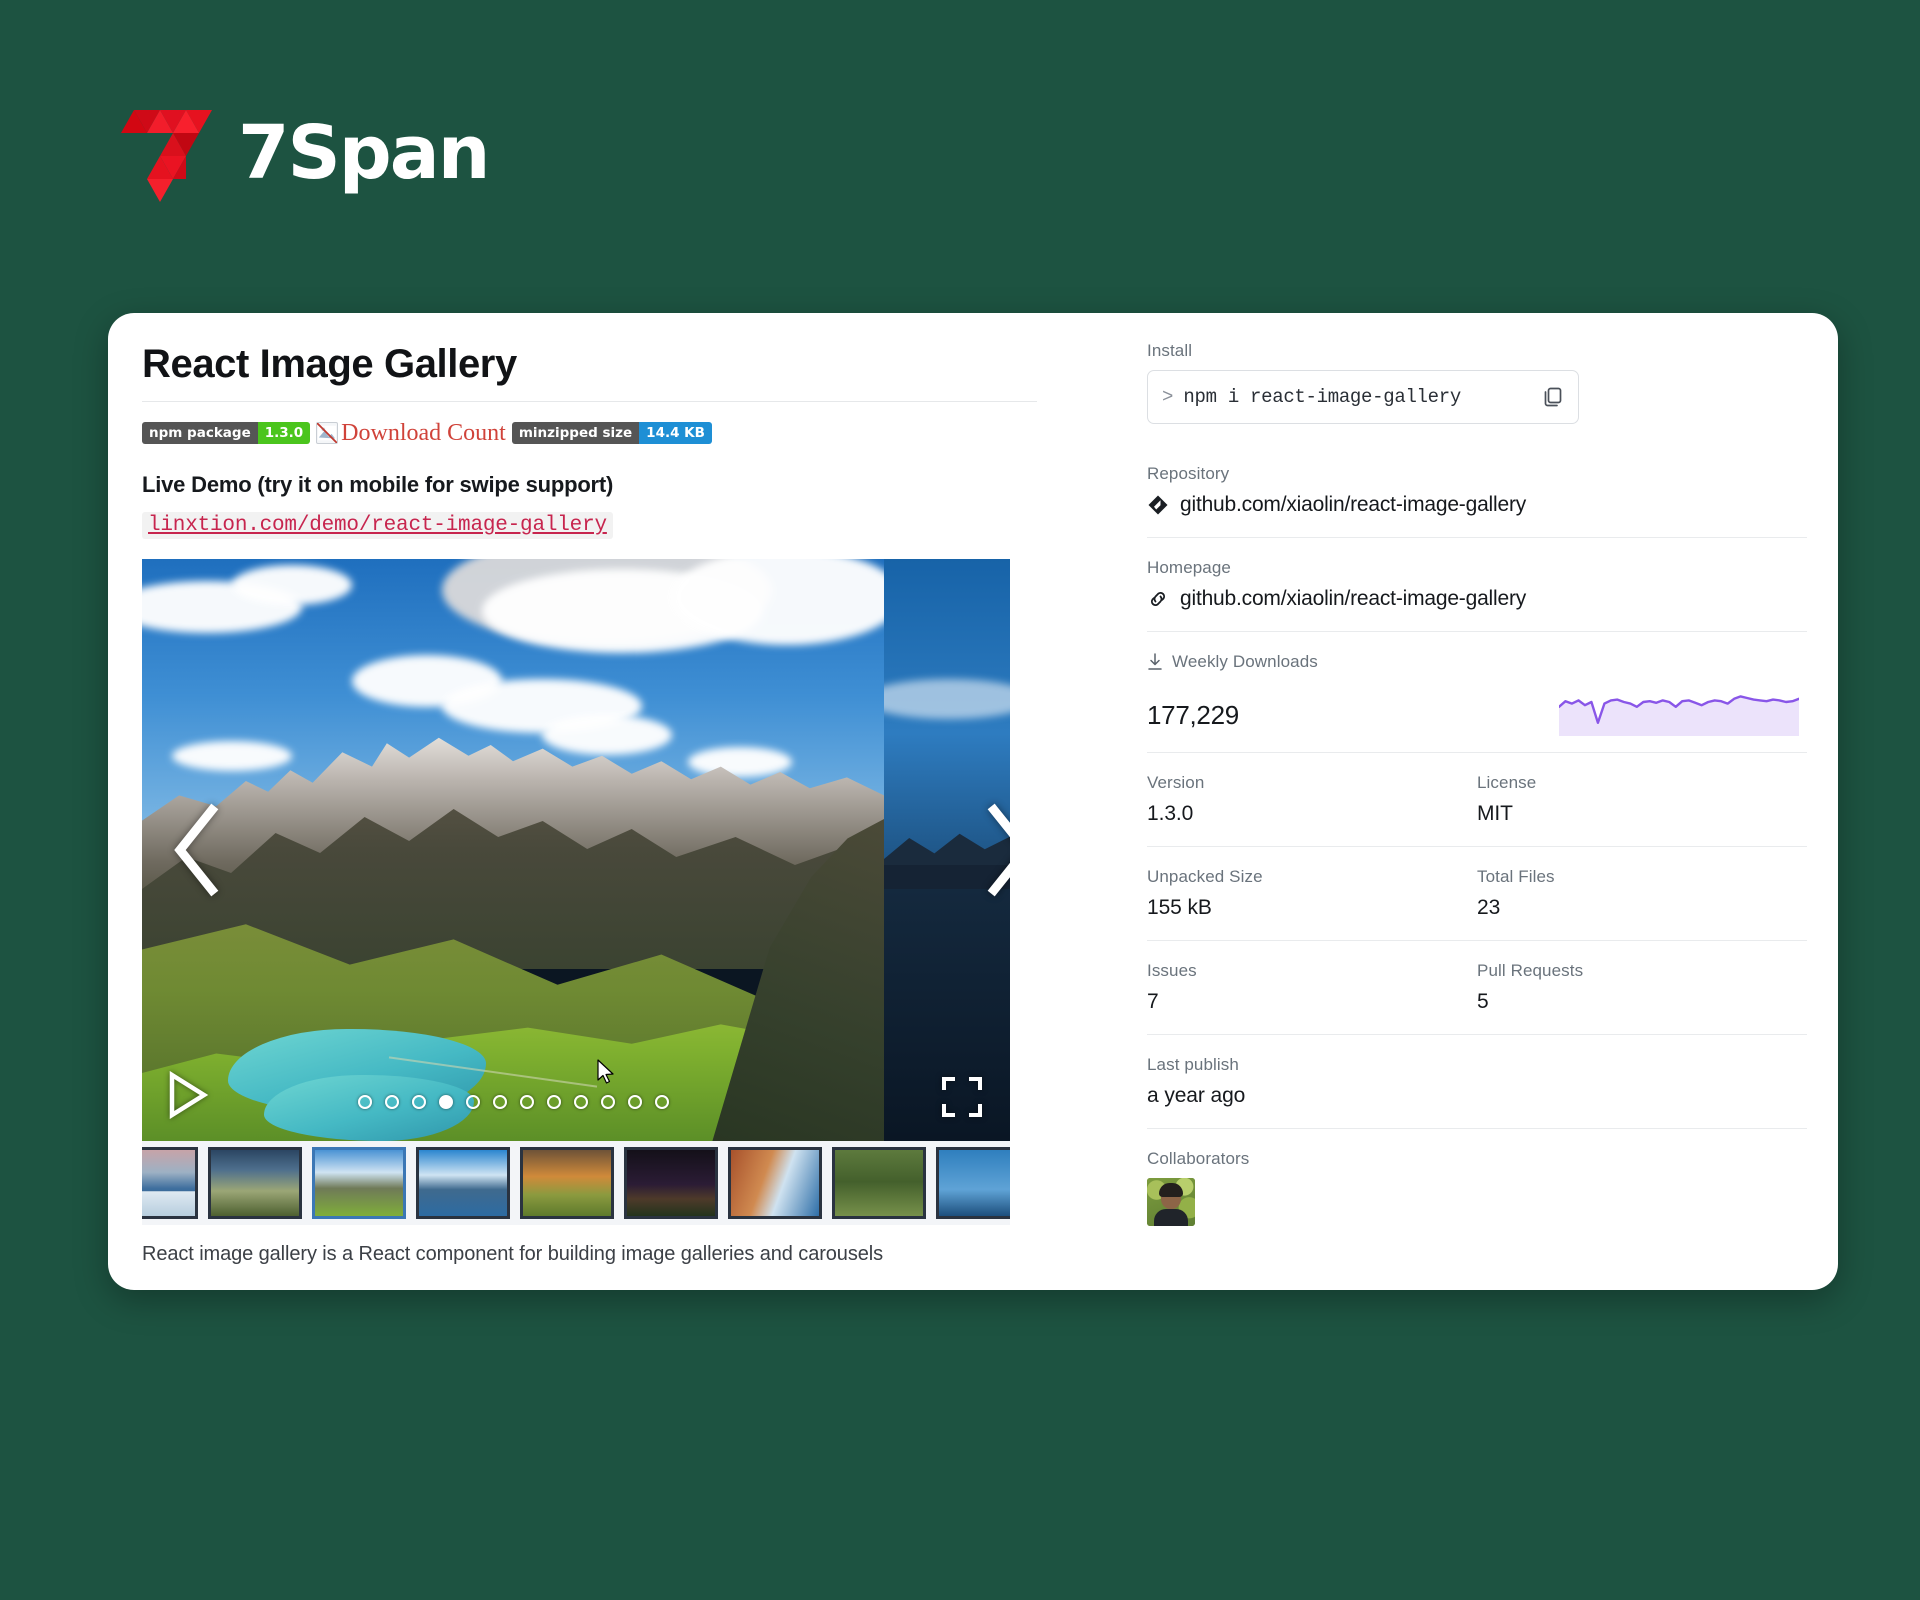 The image size is (1920, 1600). I want to click on issues-value: 7, so click(1153, 1001).